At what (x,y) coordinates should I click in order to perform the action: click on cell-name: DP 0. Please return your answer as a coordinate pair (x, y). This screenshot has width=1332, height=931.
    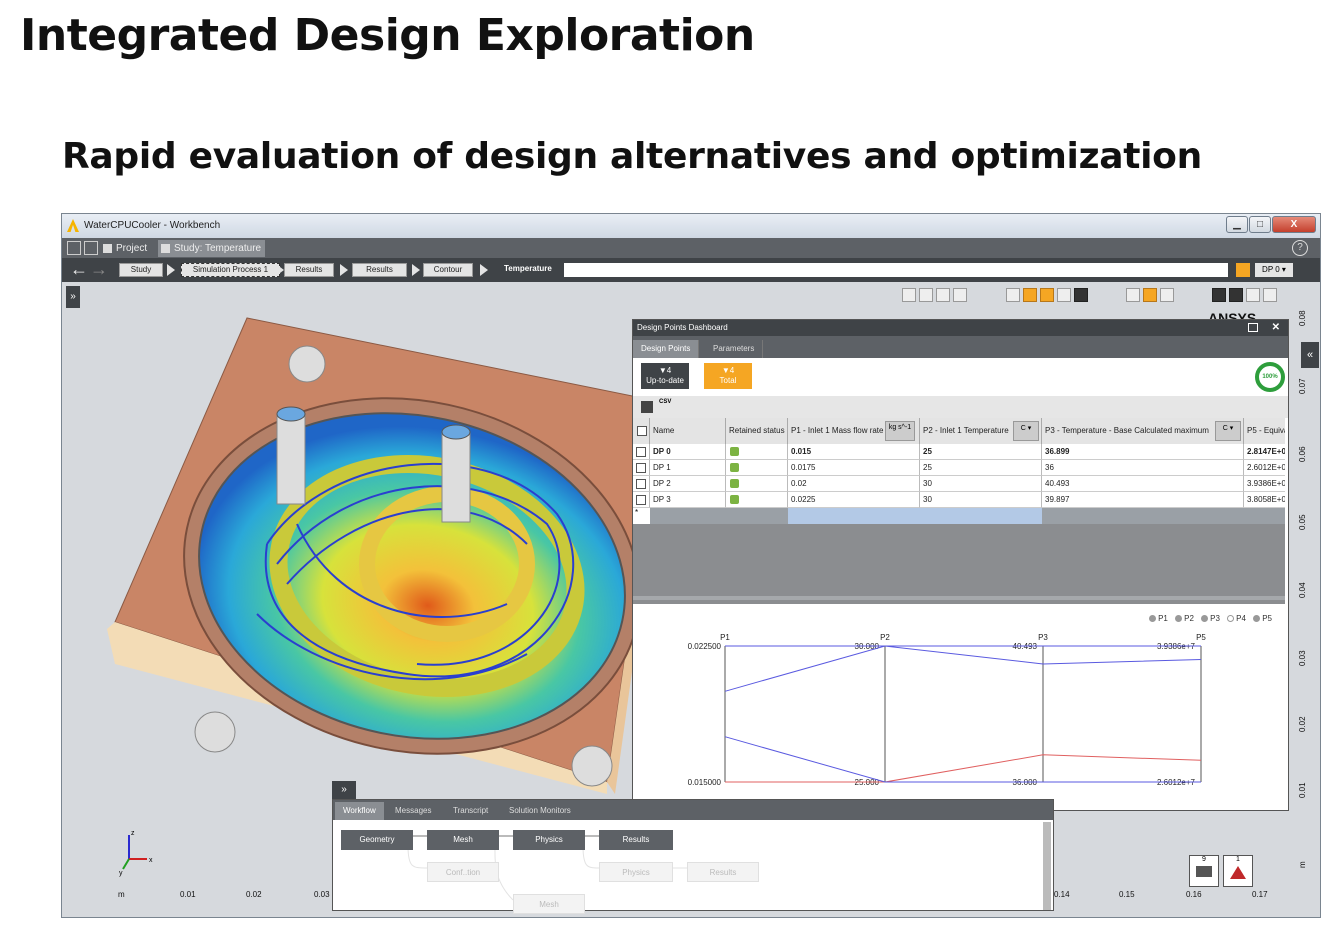
    Looking at the image, I should click on (688, 452).